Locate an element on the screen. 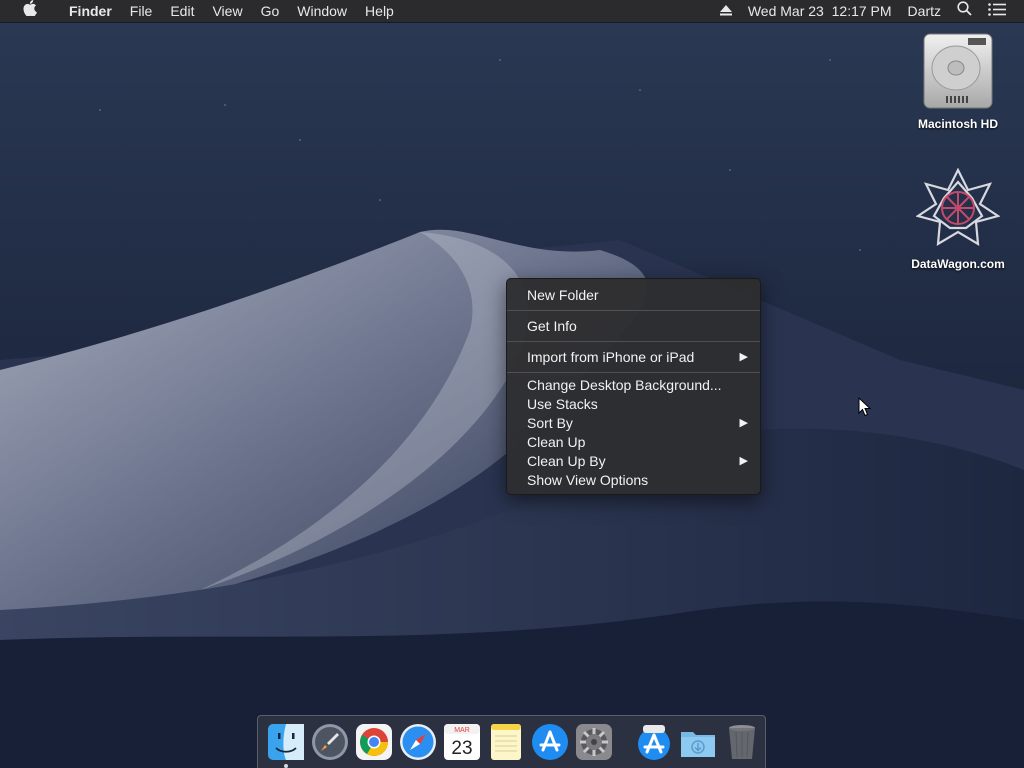 The width and height of the screenshot is (1024, 768). dock-safari is located at coordinates (418, 742).